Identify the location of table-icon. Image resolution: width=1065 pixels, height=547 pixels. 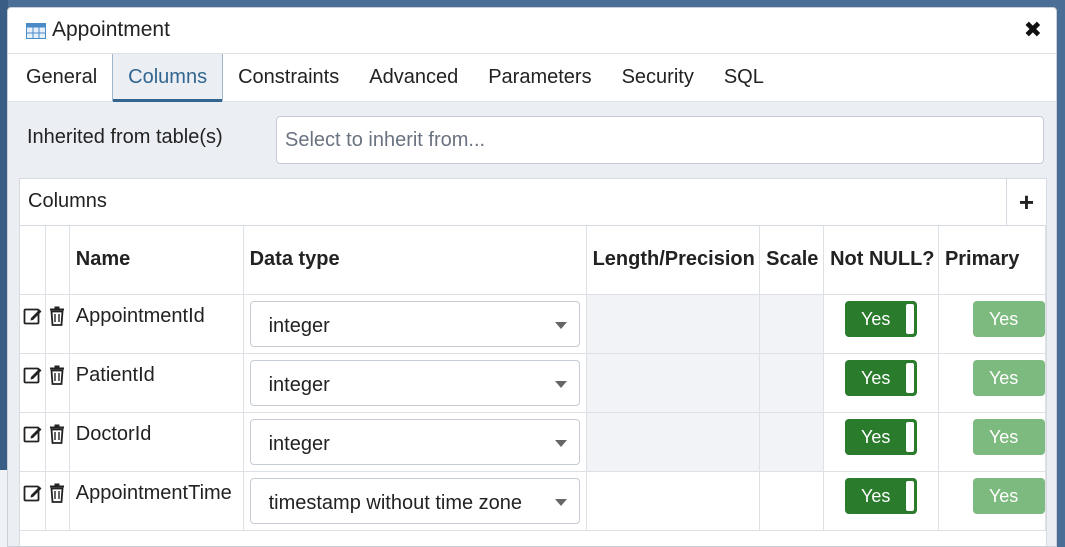
(36, 31).